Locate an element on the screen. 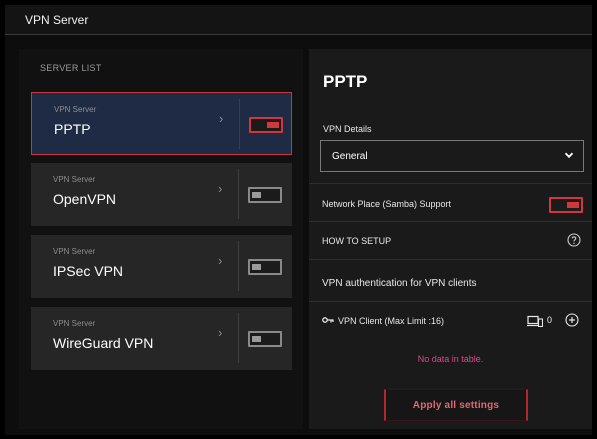 This screenshot has width=597, height=439. vpn-client-count: 0 is located at coordinates (550, 320).